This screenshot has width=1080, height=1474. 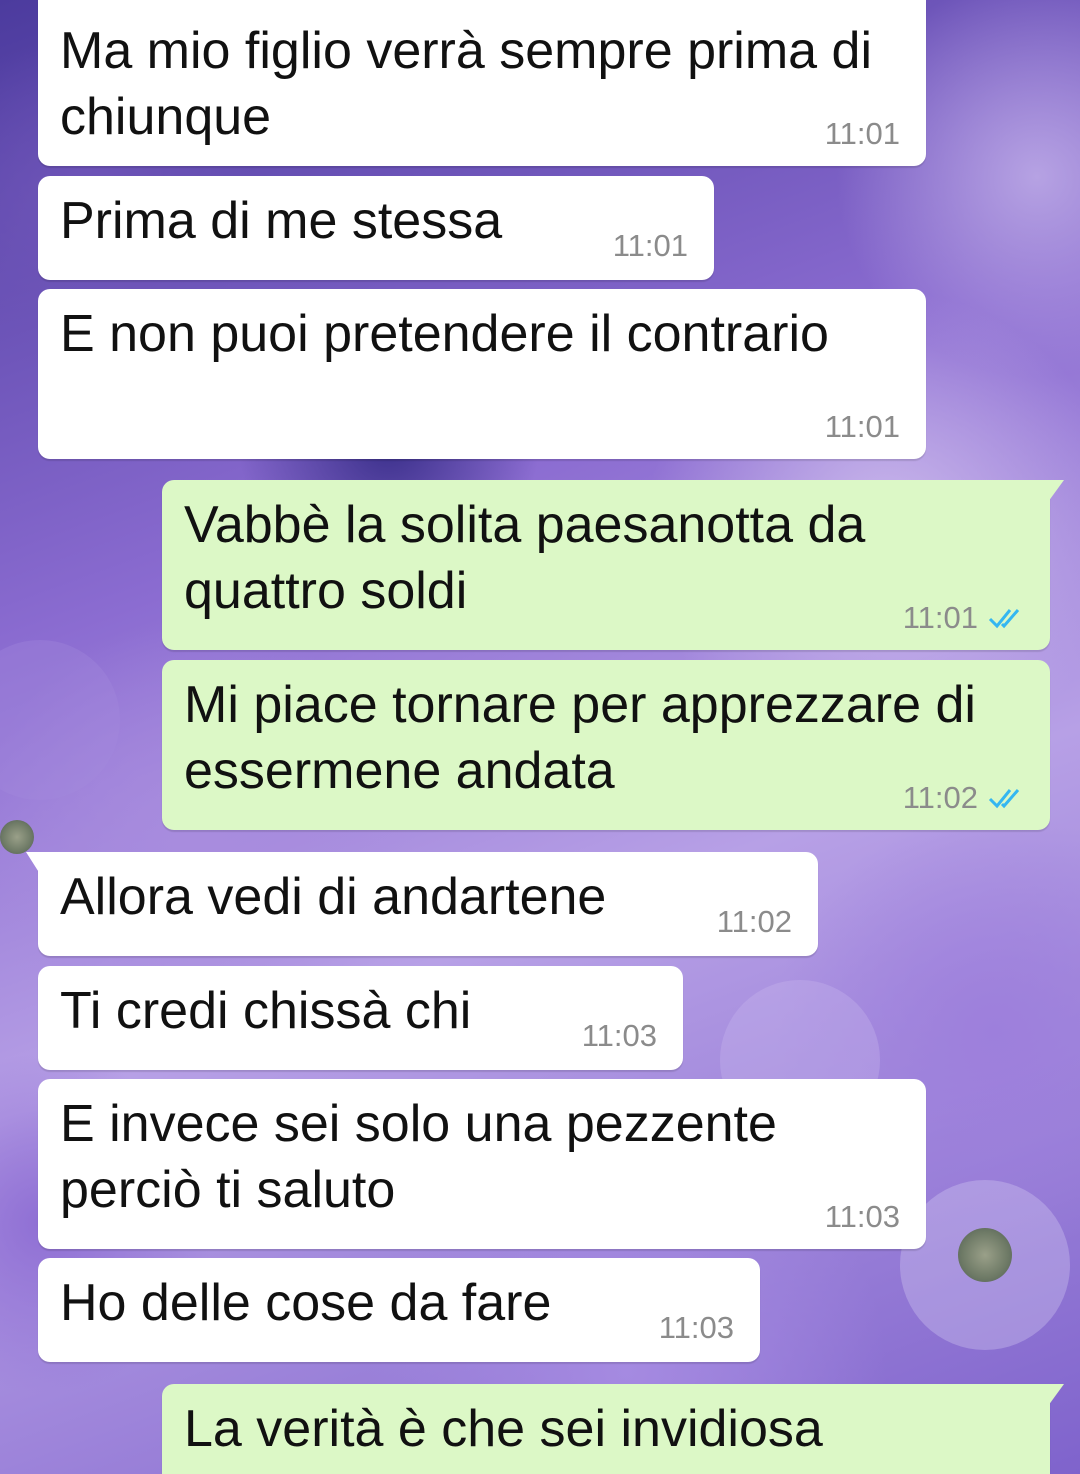 I want to click on message-bubble-incoming: Ti credi chissà chi 11:03, so click(x=360, y=1018).